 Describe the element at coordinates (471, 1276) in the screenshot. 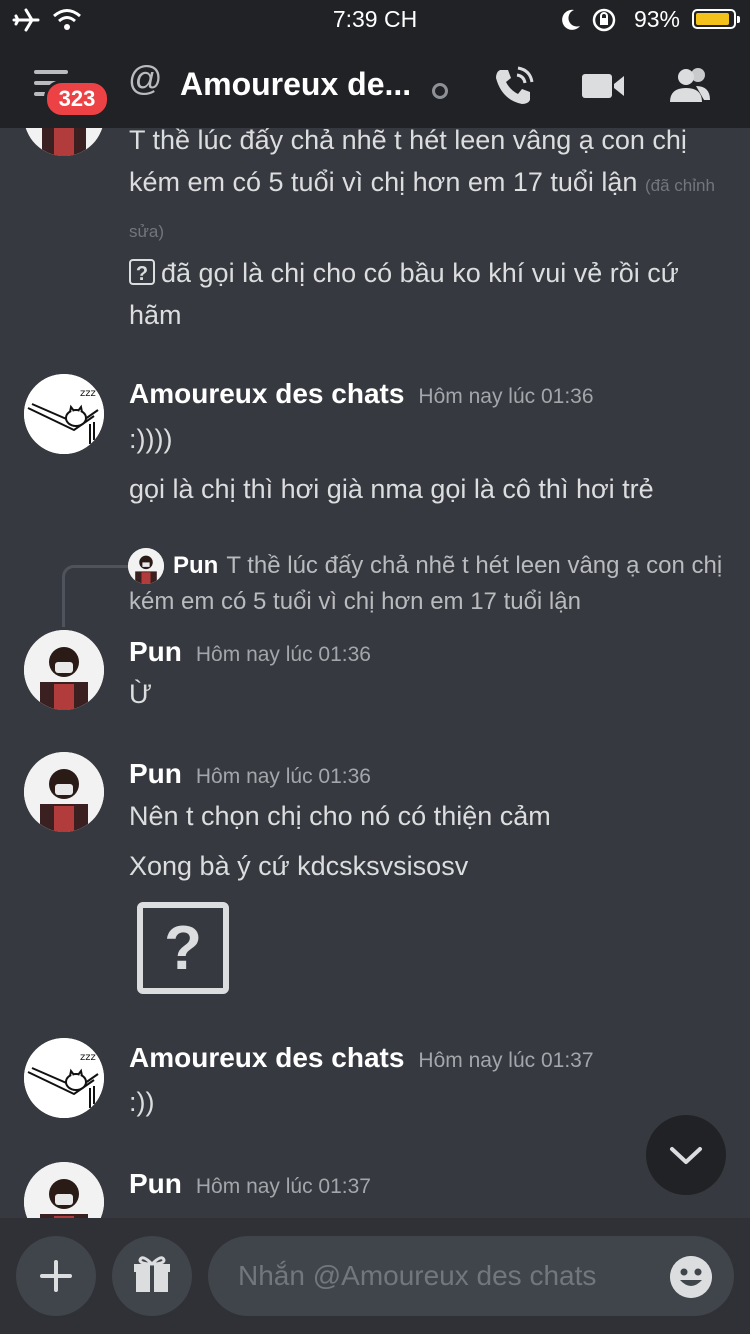

I see `message-input` at that location.